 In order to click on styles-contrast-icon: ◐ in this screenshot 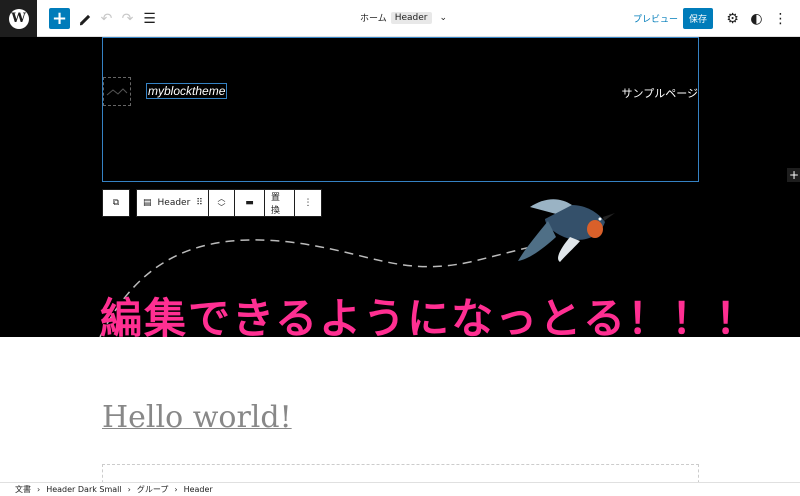, I will do `click(756, 18)`.